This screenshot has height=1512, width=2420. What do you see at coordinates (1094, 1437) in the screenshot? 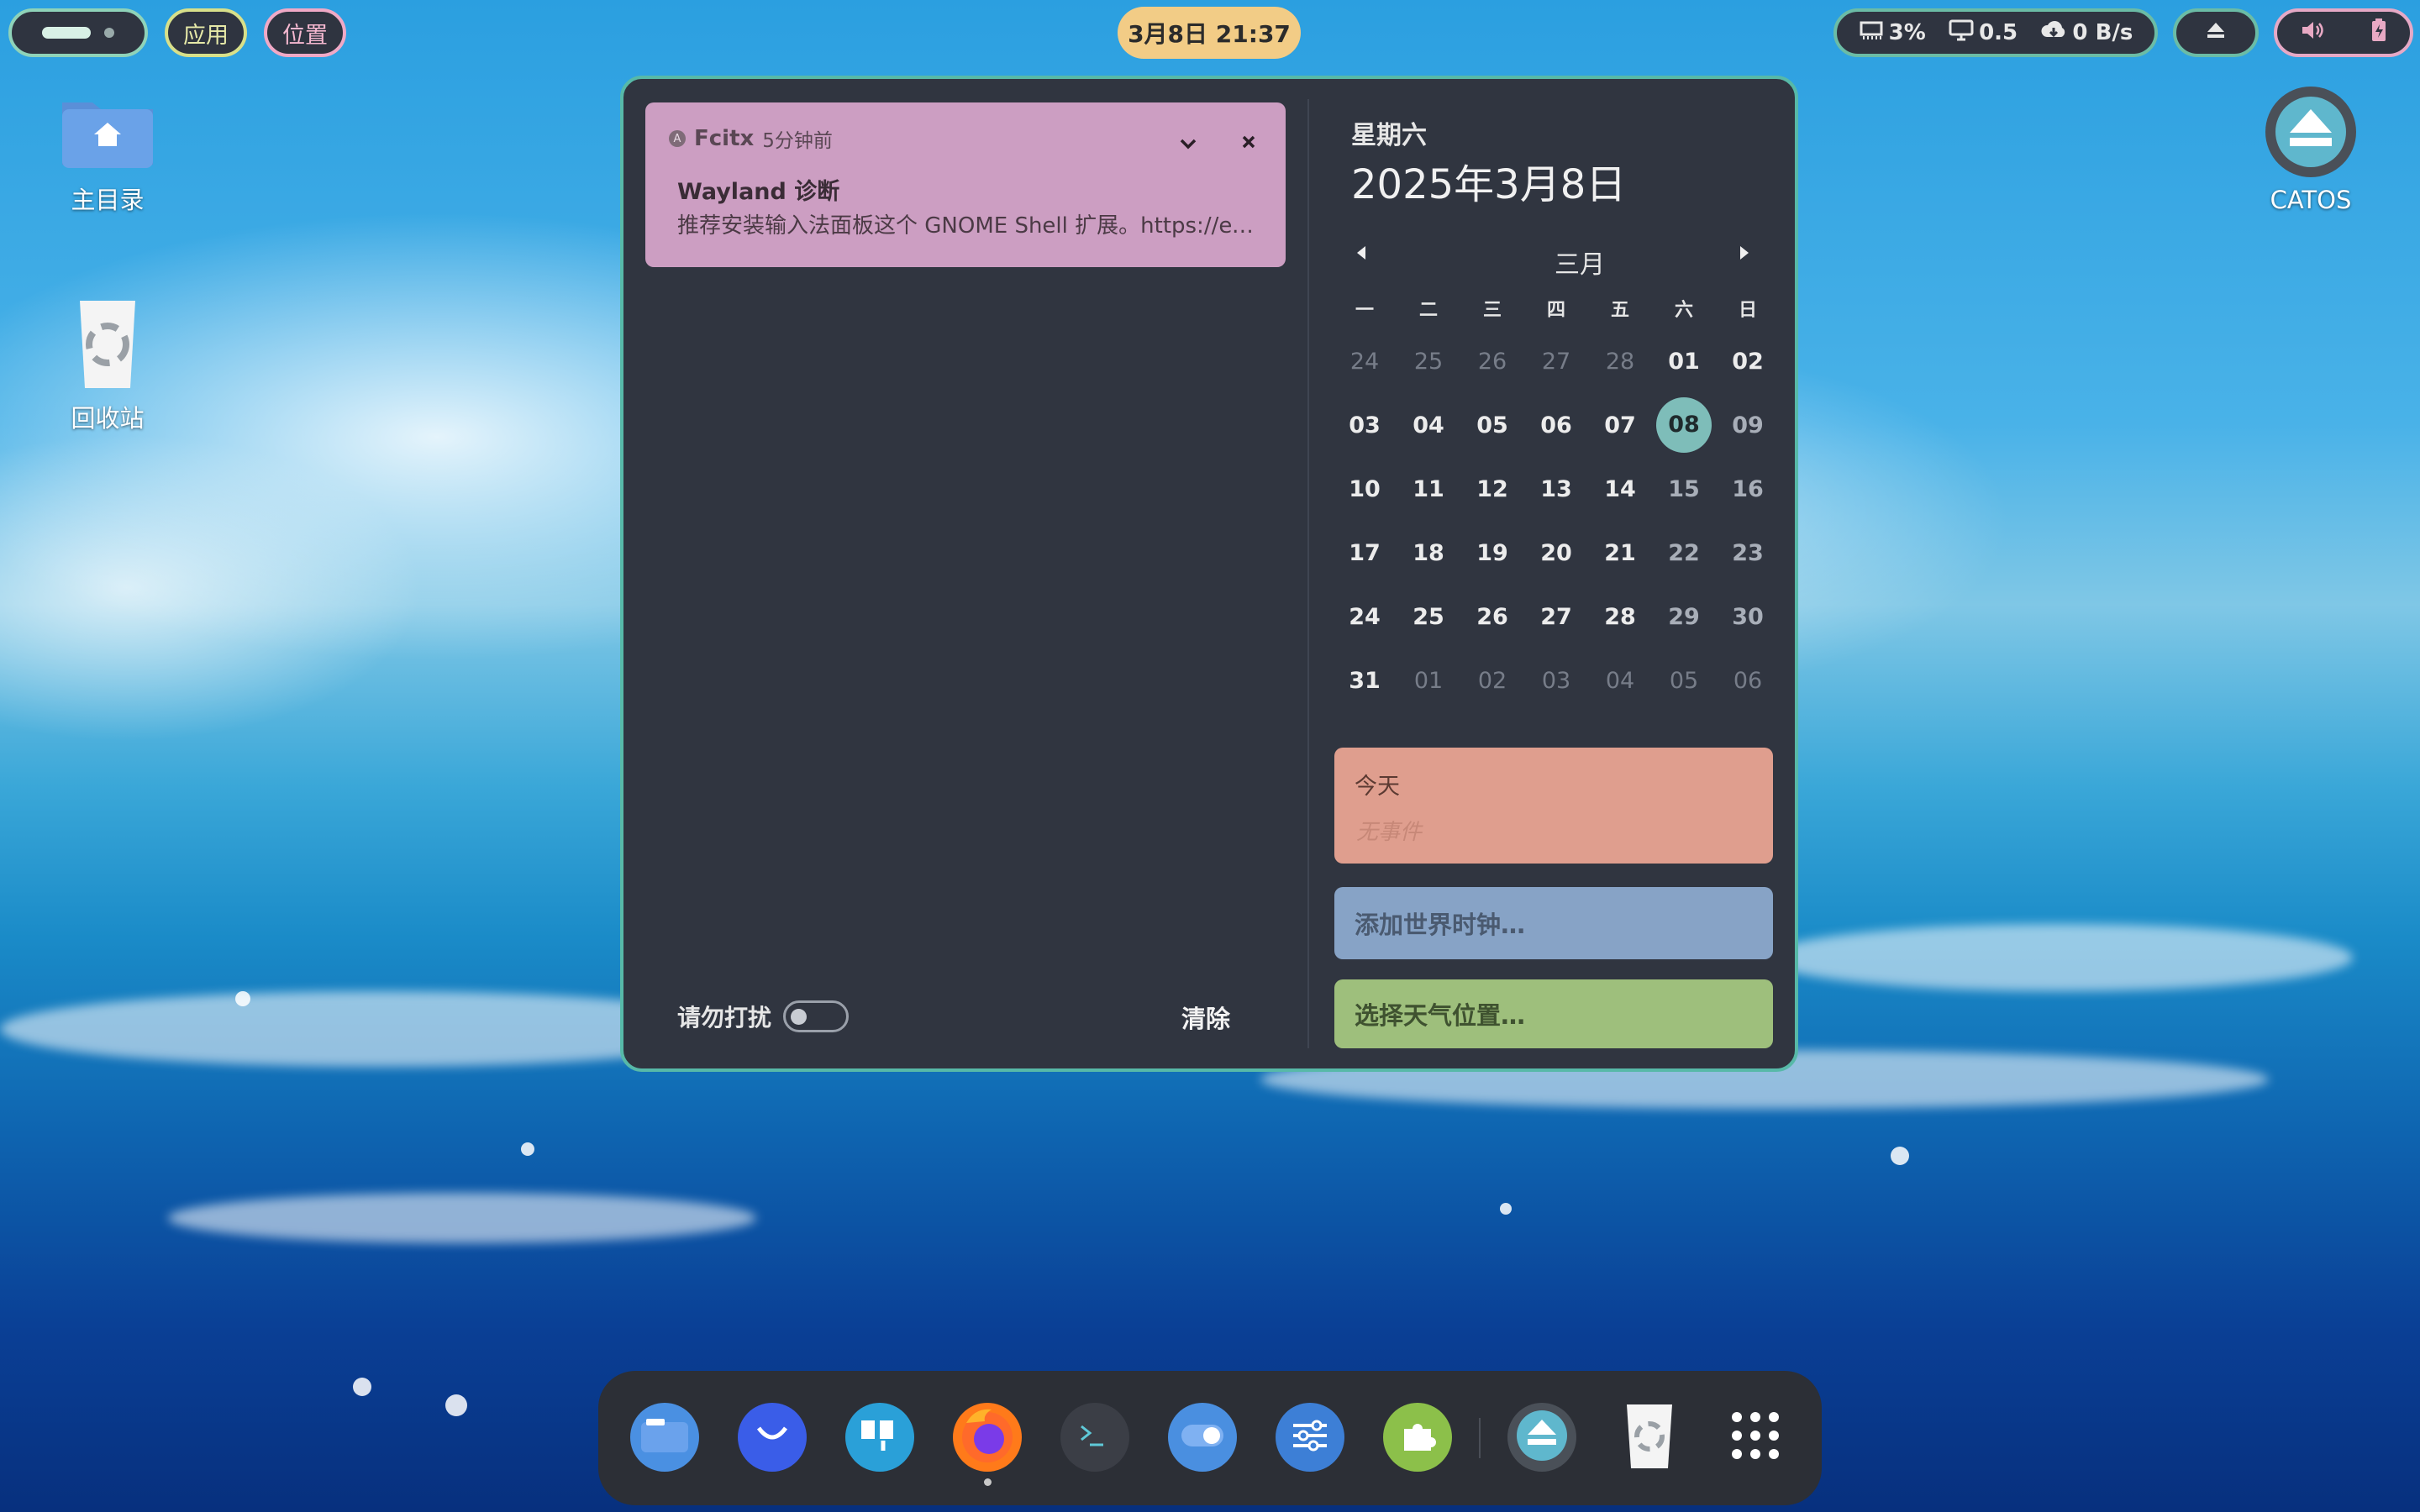
I see `dock-terminal` at bounding box center [1094, 1437].